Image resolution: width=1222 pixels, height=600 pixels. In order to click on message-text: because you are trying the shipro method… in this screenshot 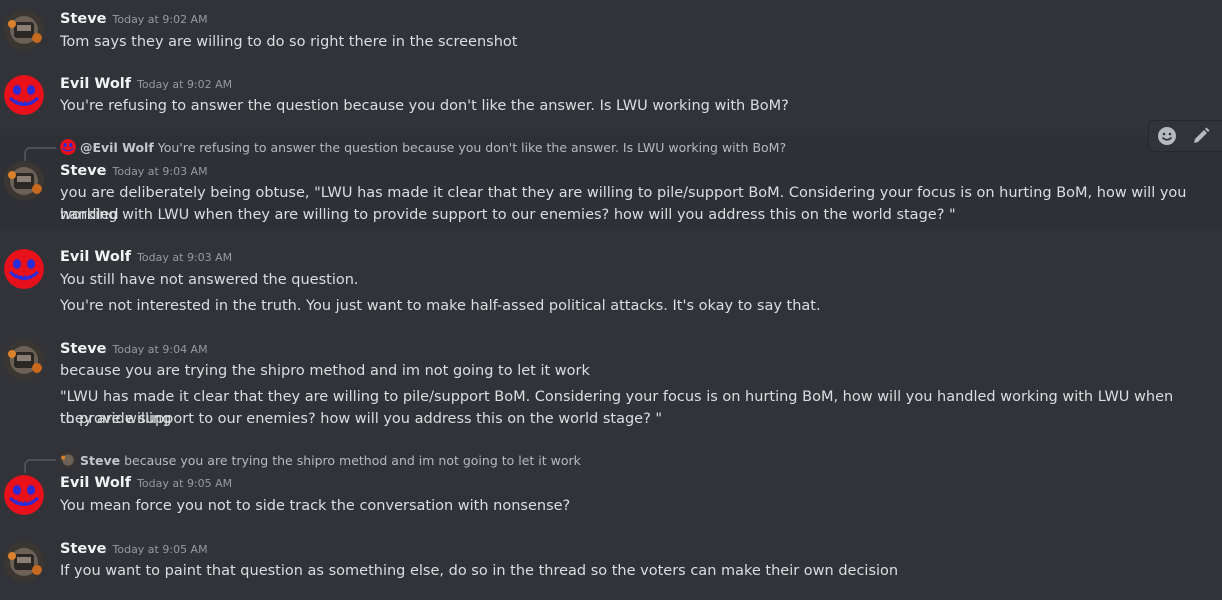, I will do `click(325, 371)`.